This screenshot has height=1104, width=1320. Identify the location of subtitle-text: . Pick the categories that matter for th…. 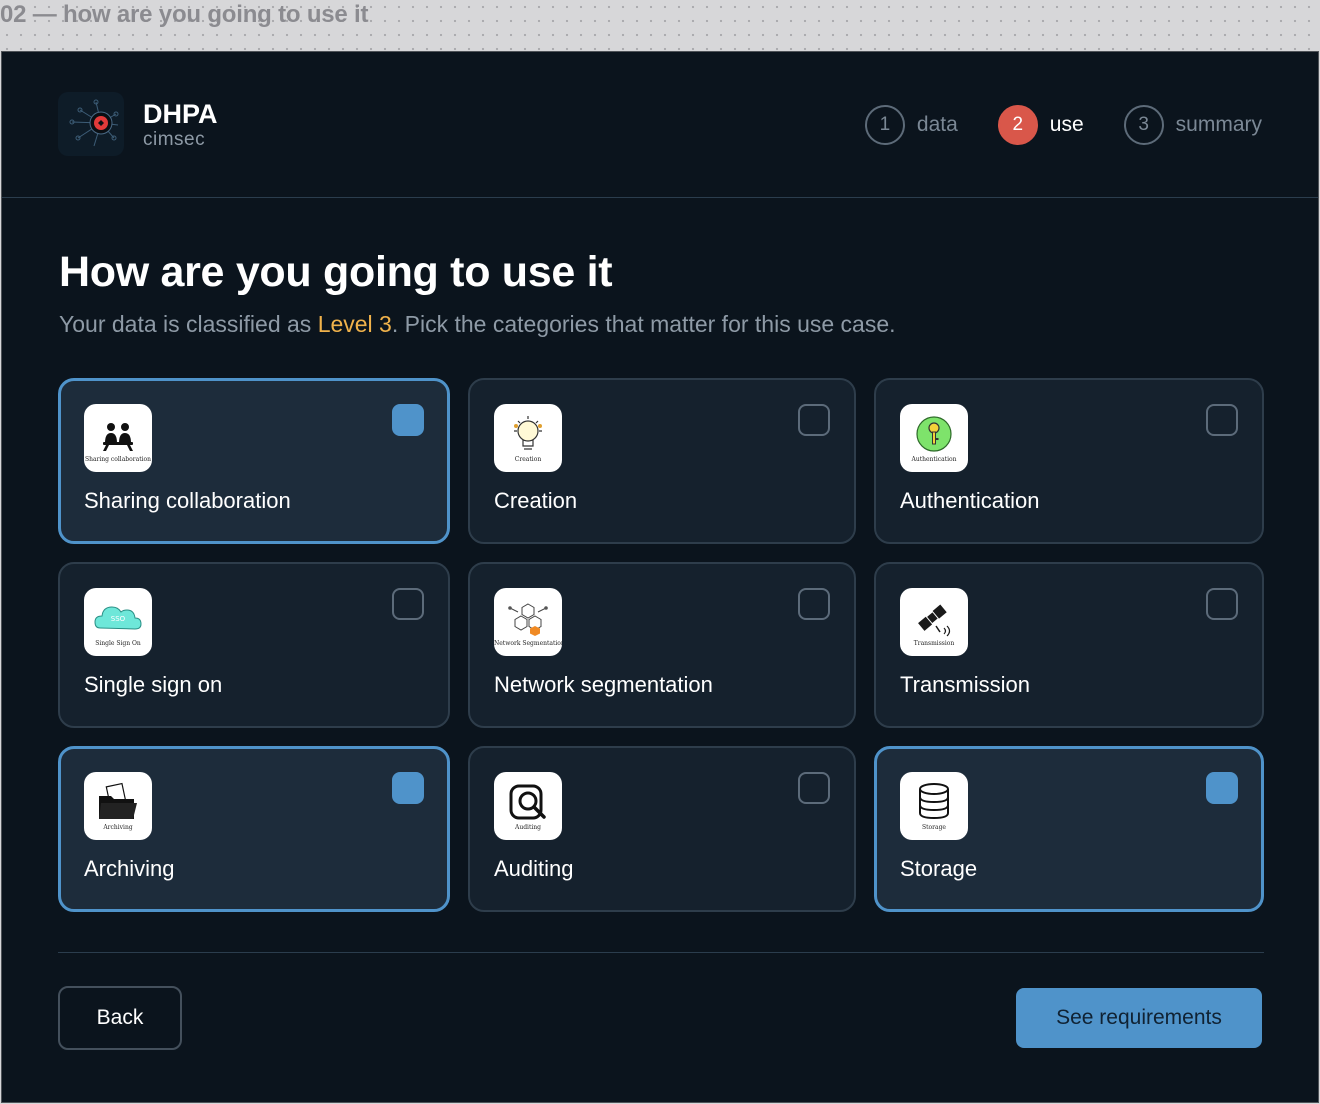
(643, 324).